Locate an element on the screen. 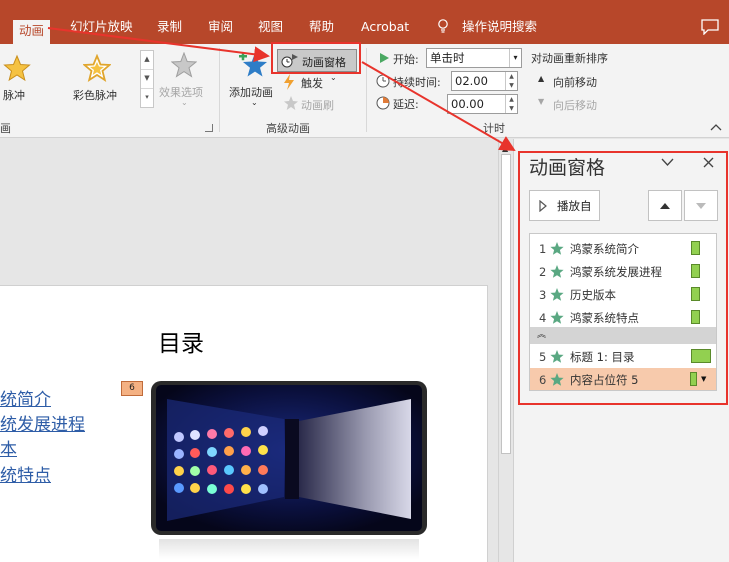 The height and width of the screenshot is (562, 729). title-bar is located at coordinates (364, 4).